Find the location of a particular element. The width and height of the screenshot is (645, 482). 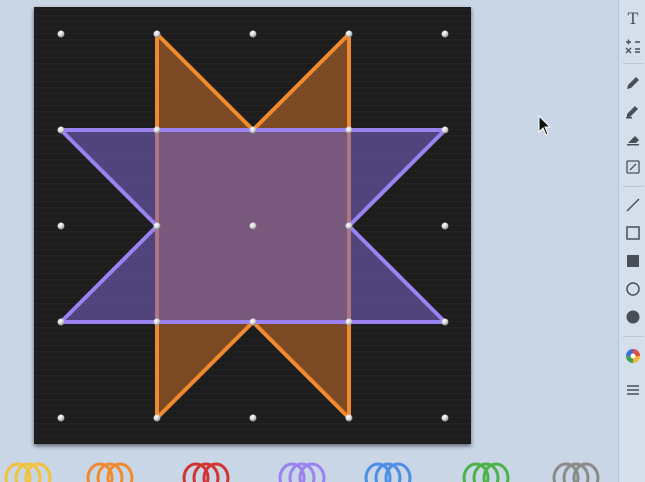

mouse-cursor-icon is located at coordinates (545, 127).